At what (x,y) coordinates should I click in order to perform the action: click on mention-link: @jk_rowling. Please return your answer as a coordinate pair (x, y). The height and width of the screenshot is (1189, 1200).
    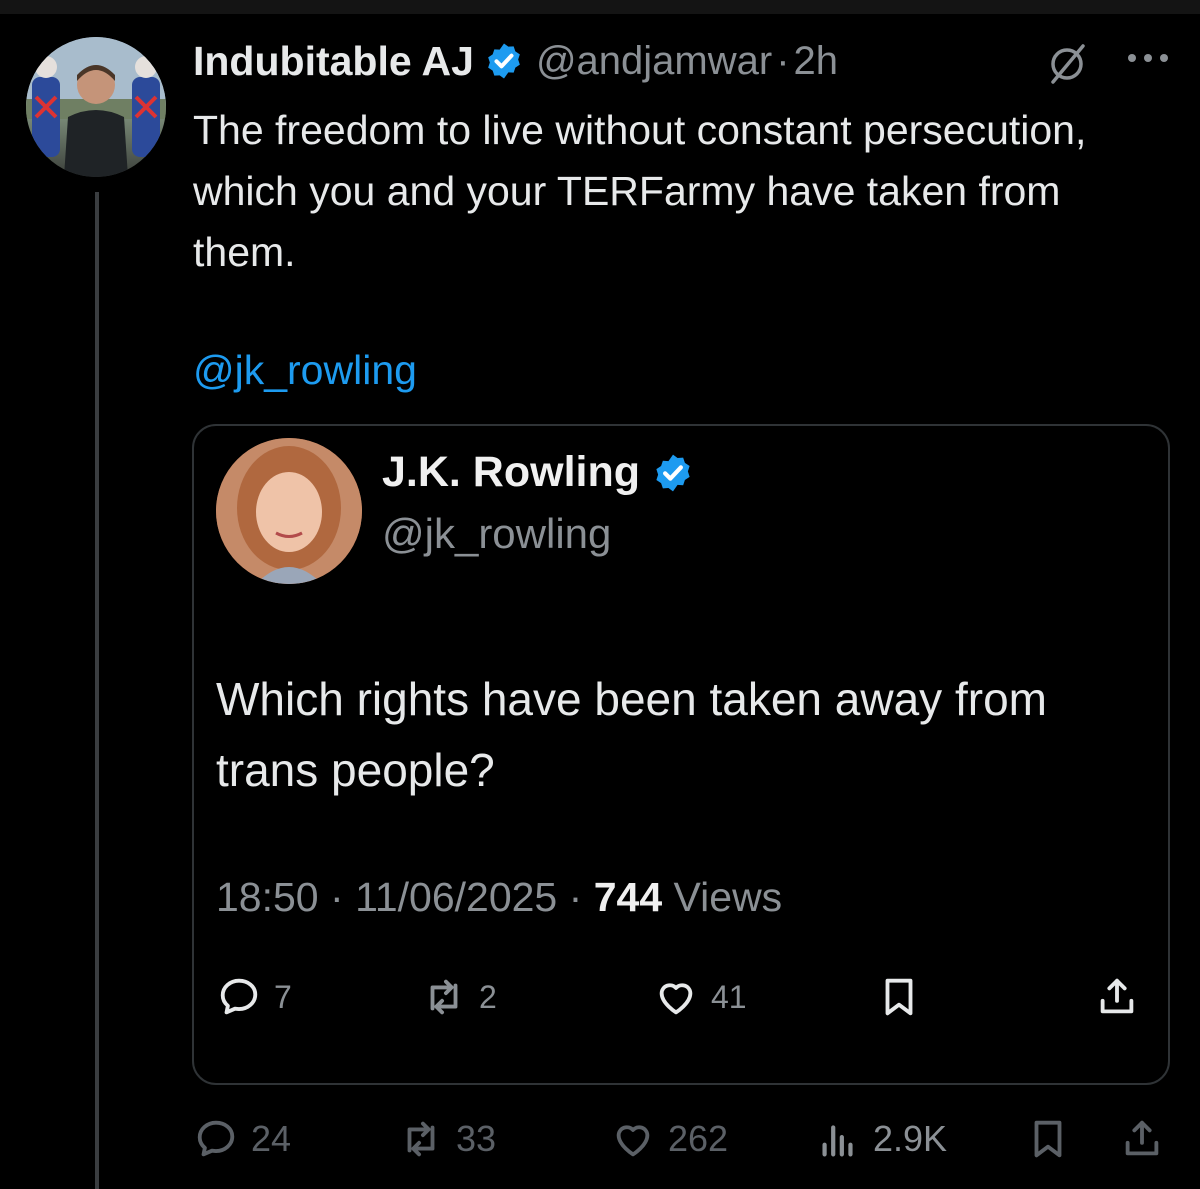
    Looking at the image, I should click on (305, 370).